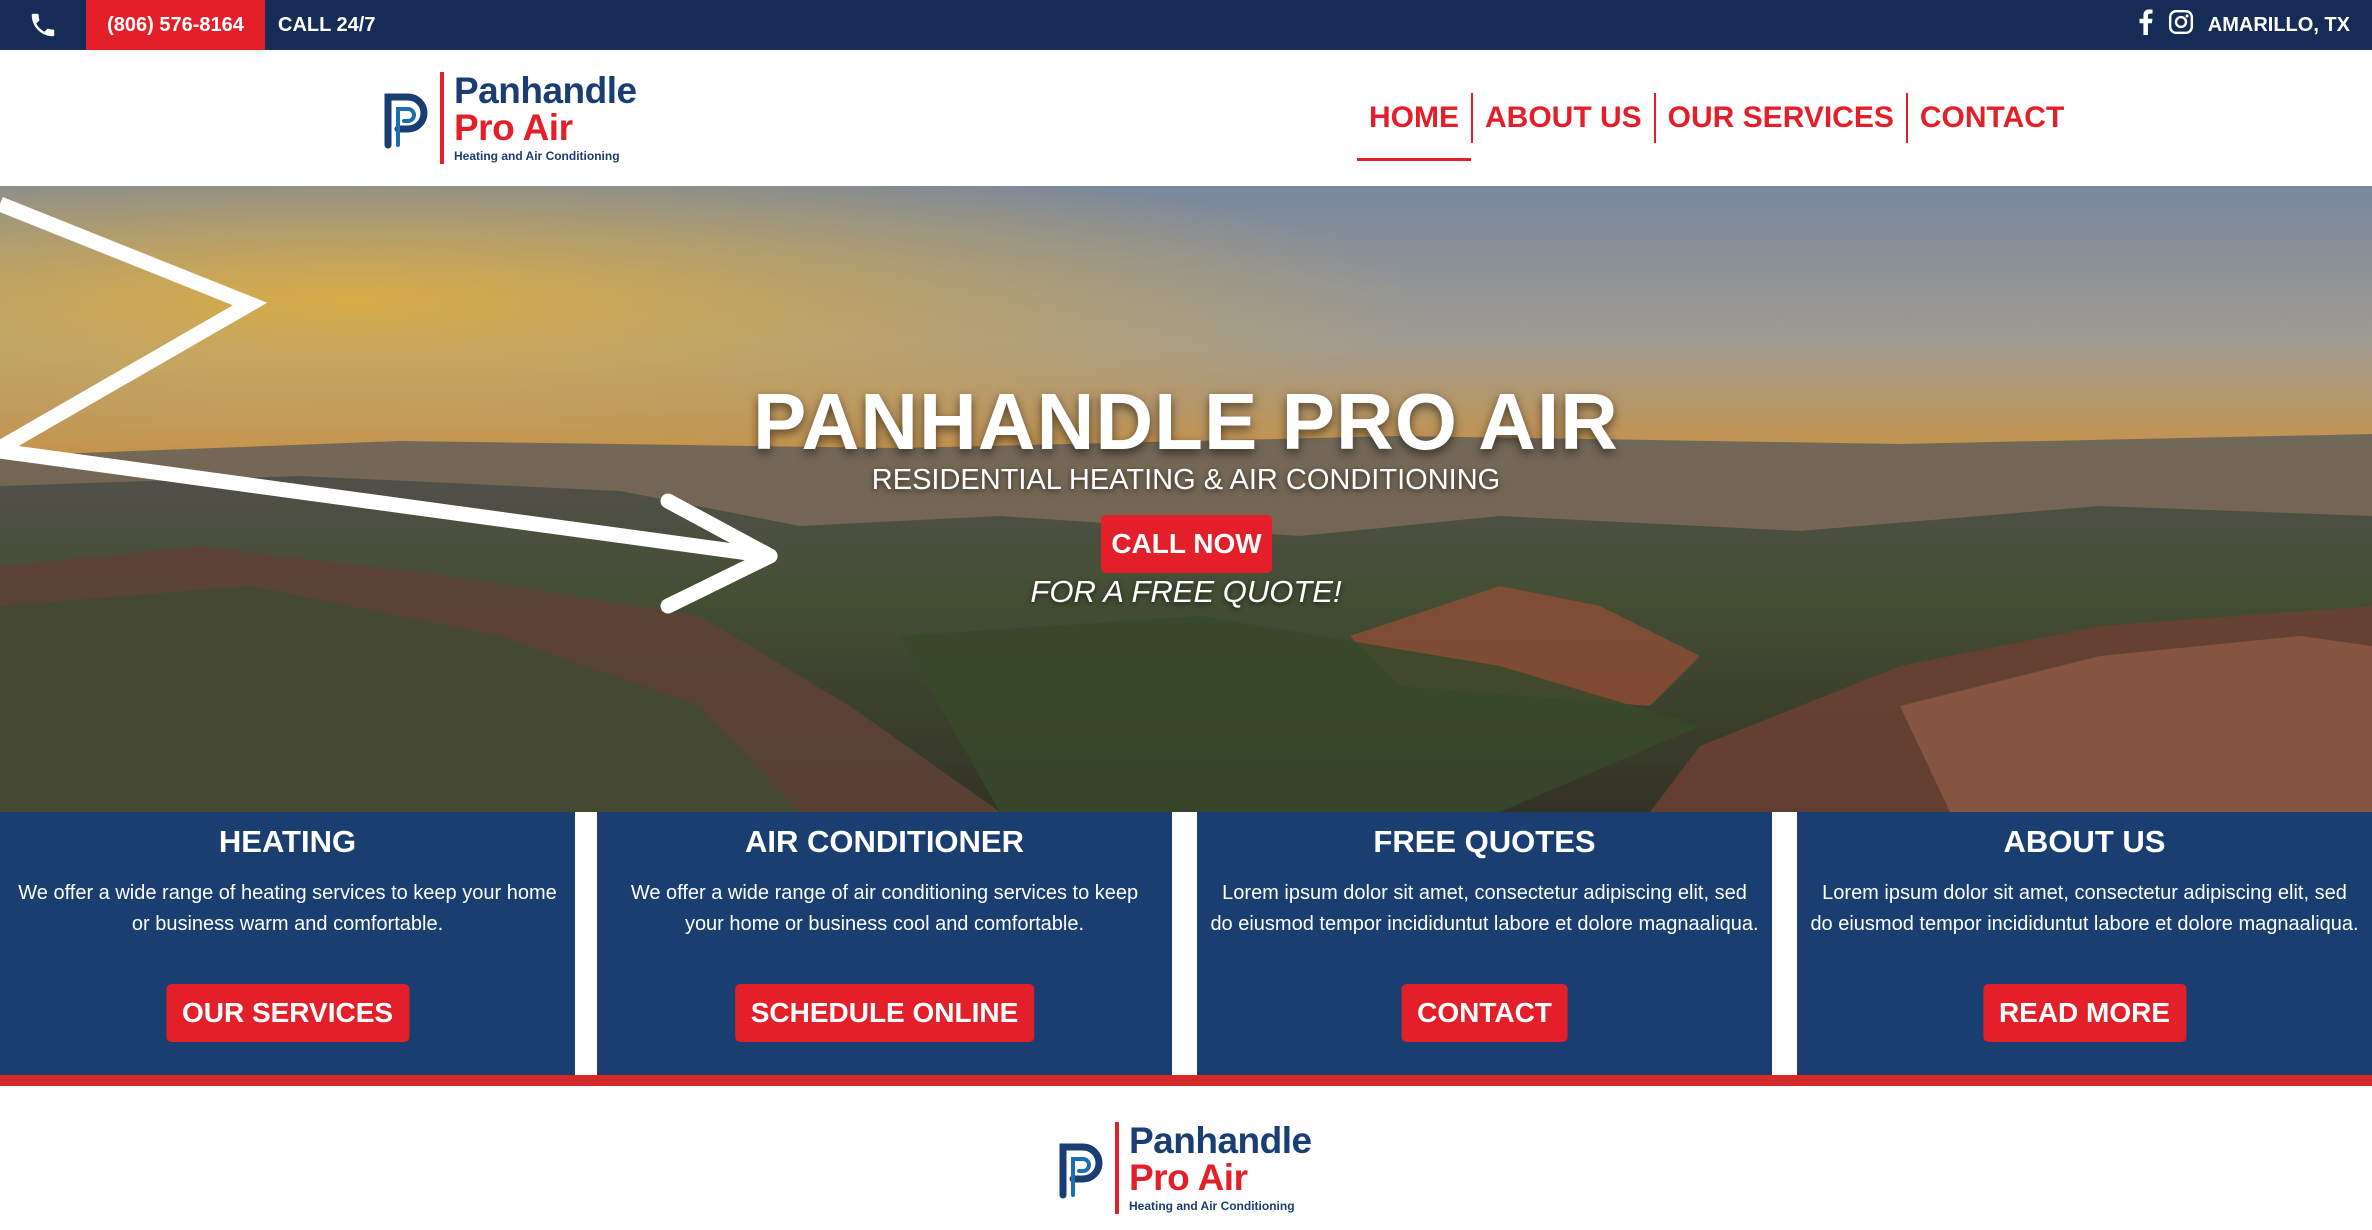 The width and height of the screenshot is (2372, 1230). Describe the element at coordinates (884, 841) in the screenshot. I see `card-title: AIR CONDITIONER` at that location.